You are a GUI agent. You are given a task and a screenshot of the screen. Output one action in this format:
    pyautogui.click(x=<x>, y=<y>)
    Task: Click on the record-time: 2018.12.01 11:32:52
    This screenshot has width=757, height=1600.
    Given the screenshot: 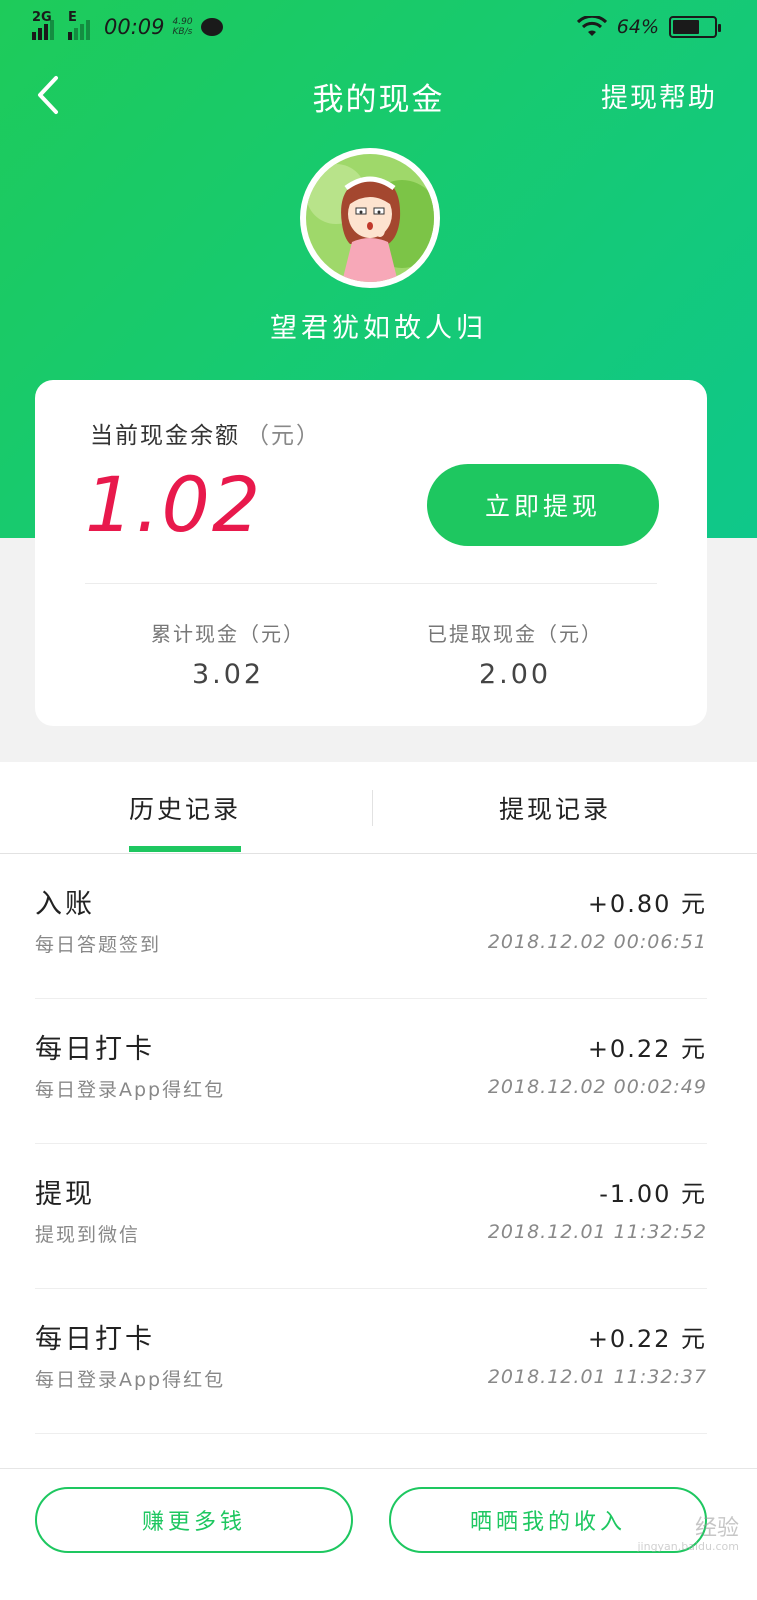 What is the action you would take?
    pyautogui.click(x=597, y=1232)
    